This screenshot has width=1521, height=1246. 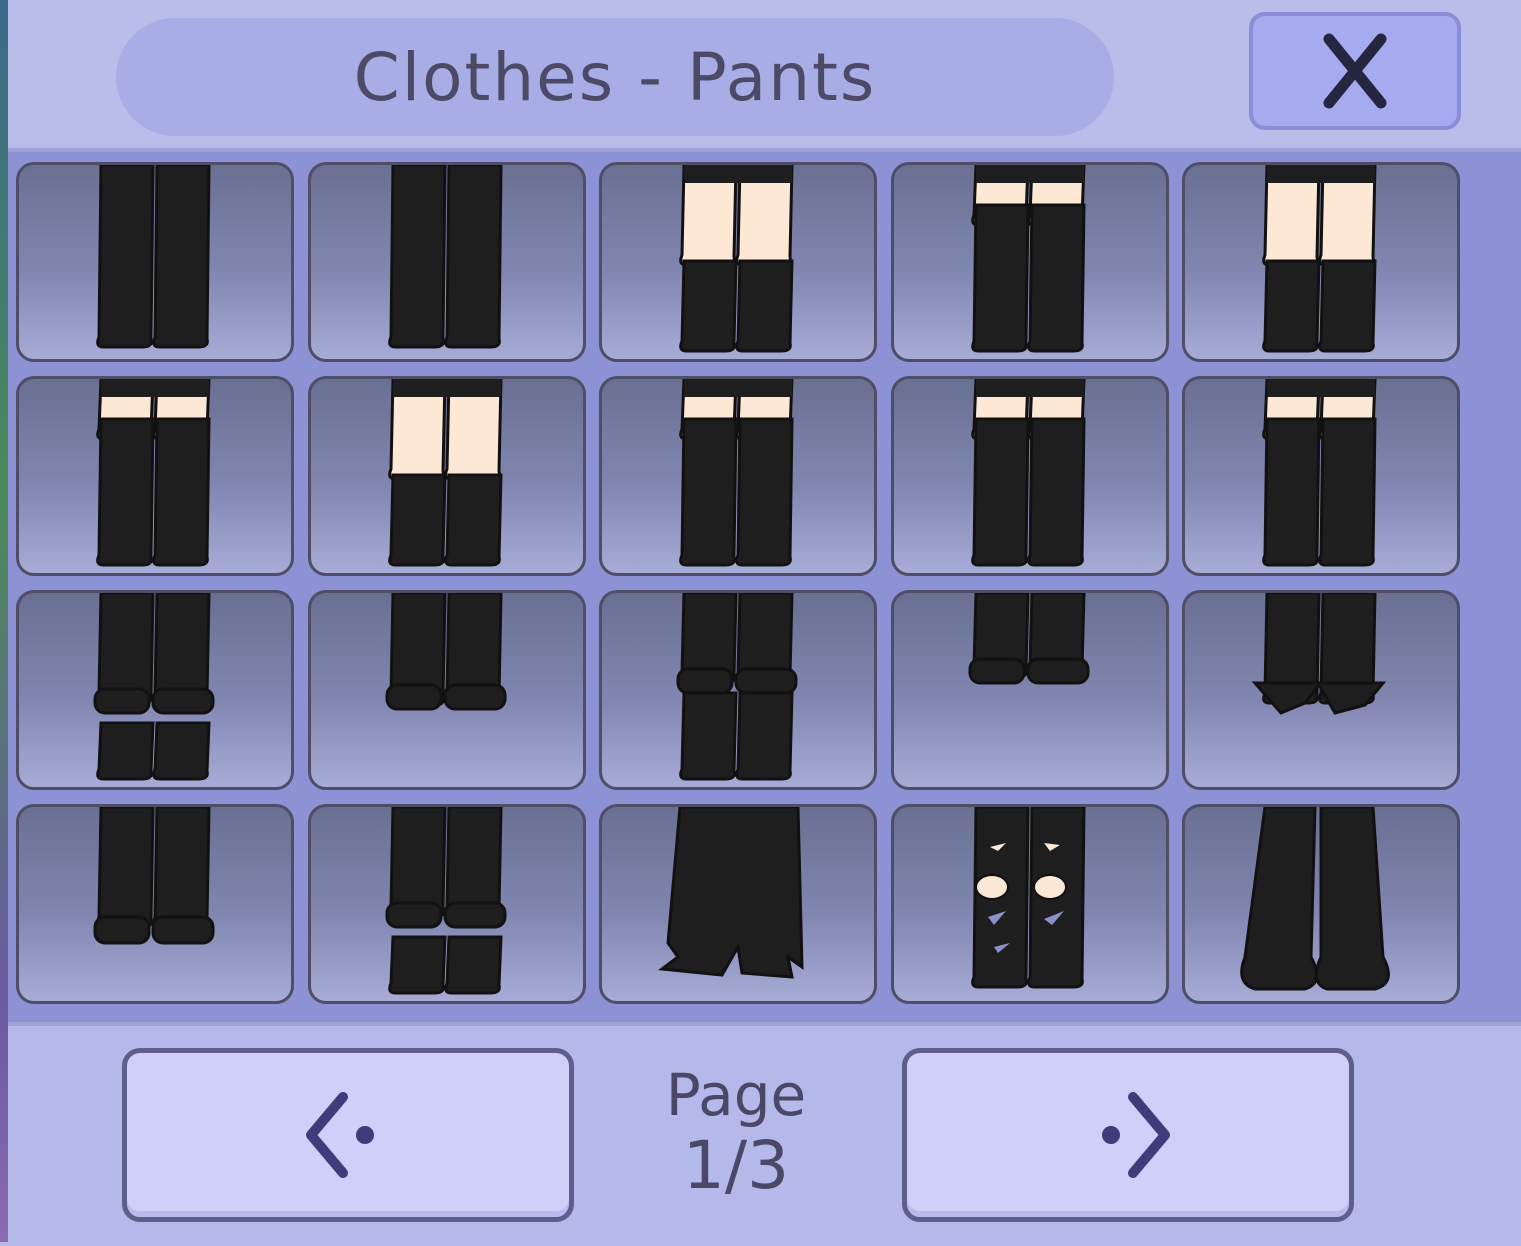 What do you see at coordinates (1029, 639) in the screenshot?
I see `pants-cuffed-short-shorts-icon` at bounding box center [1029, 639].